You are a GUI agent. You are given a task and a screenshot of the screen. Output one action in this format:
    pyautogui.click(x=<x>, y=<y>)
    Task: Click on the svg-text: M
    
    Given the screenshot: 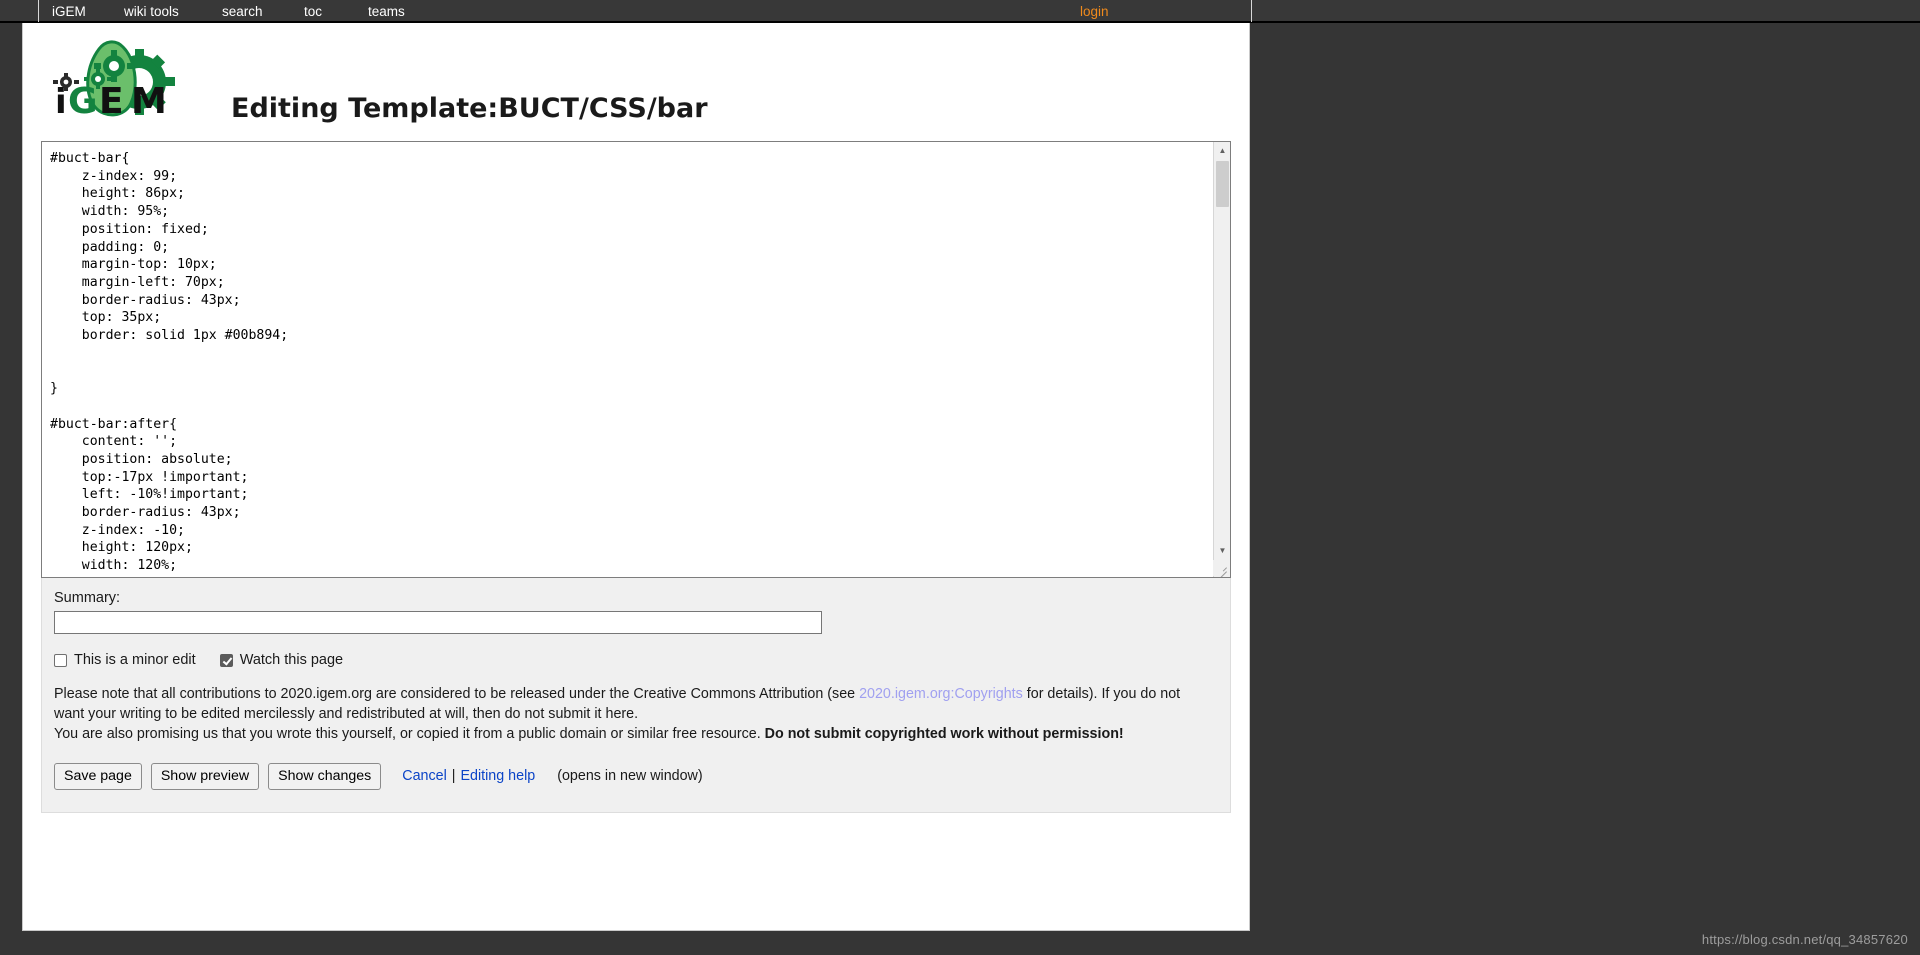 What is the action you would take?
    pyautogui.click(x=149, y=101)
    